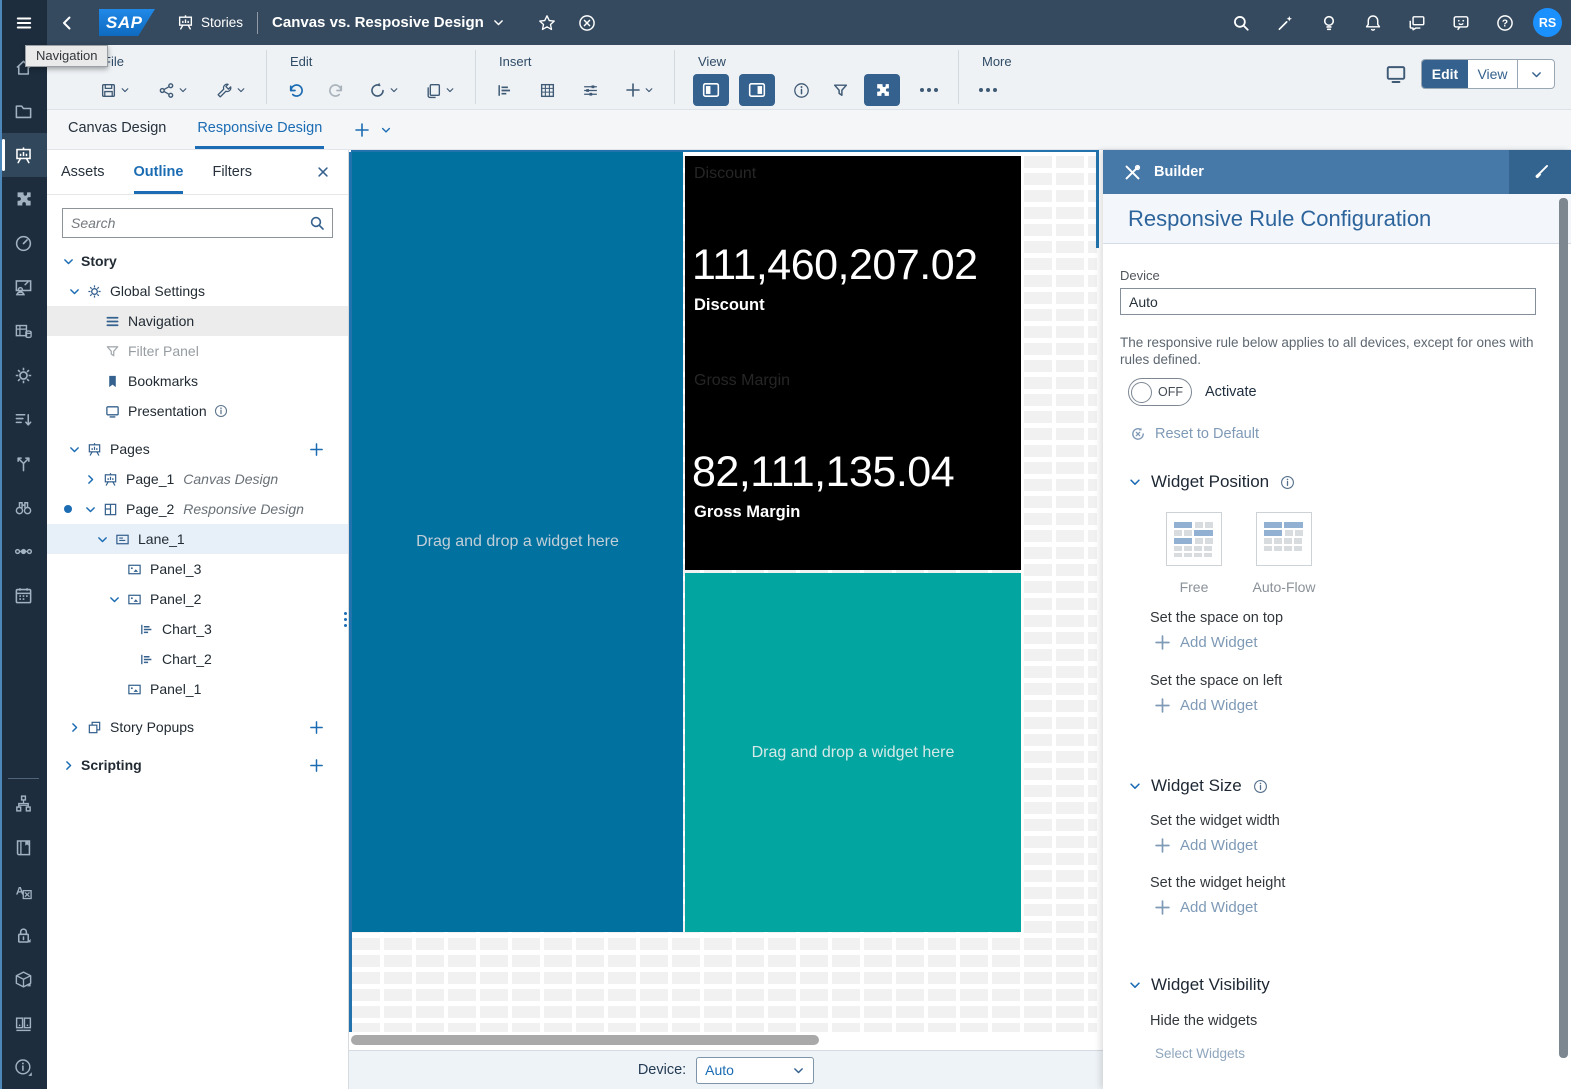  I want to click on mode-edit-button: Edit, so click(1445, 74).